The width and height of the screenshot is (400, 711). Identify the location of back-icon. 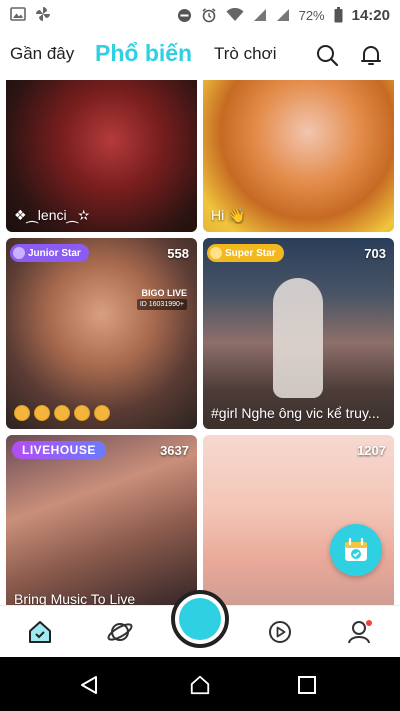
(89, 685).